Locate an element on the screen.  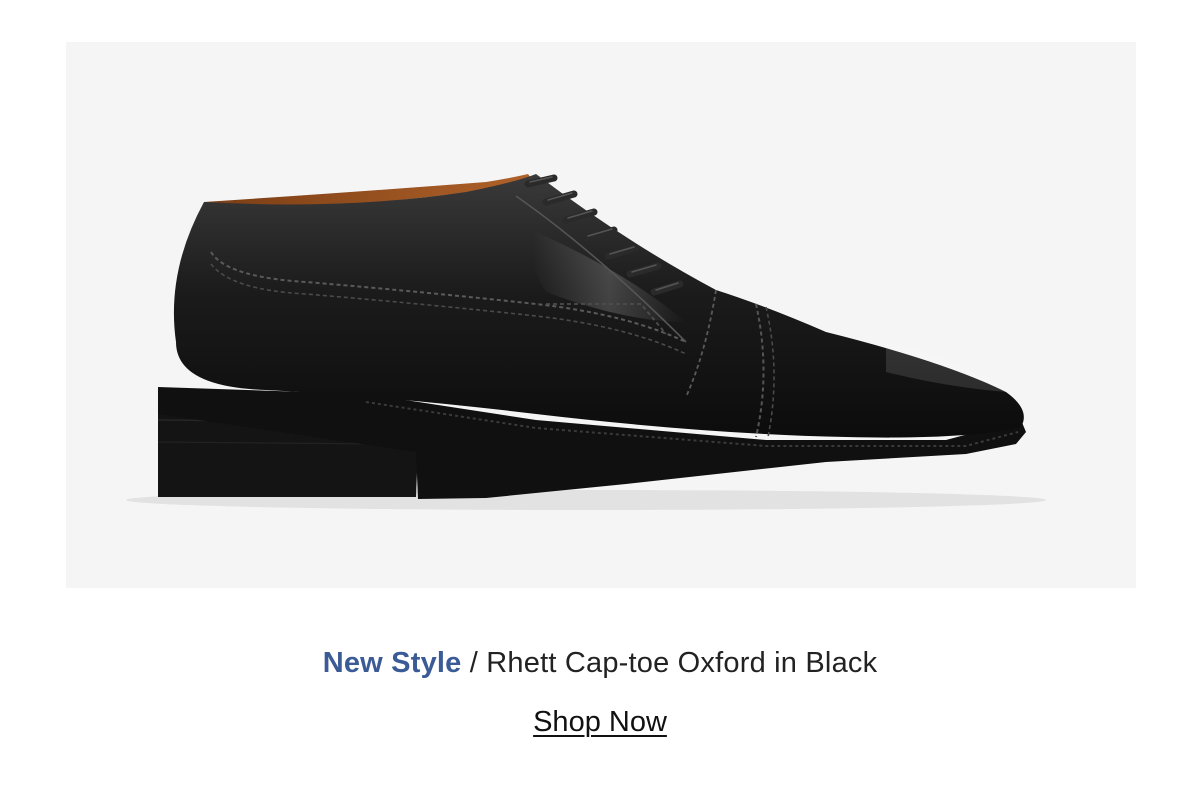
product-name: Rhett Cap-toe Oxford in Black is located at coordinates (682, 663).